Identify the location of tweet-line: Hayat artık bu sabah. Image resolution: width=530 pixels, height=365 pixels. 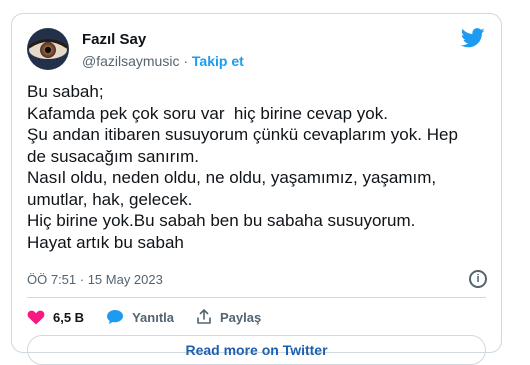
(105, 242).